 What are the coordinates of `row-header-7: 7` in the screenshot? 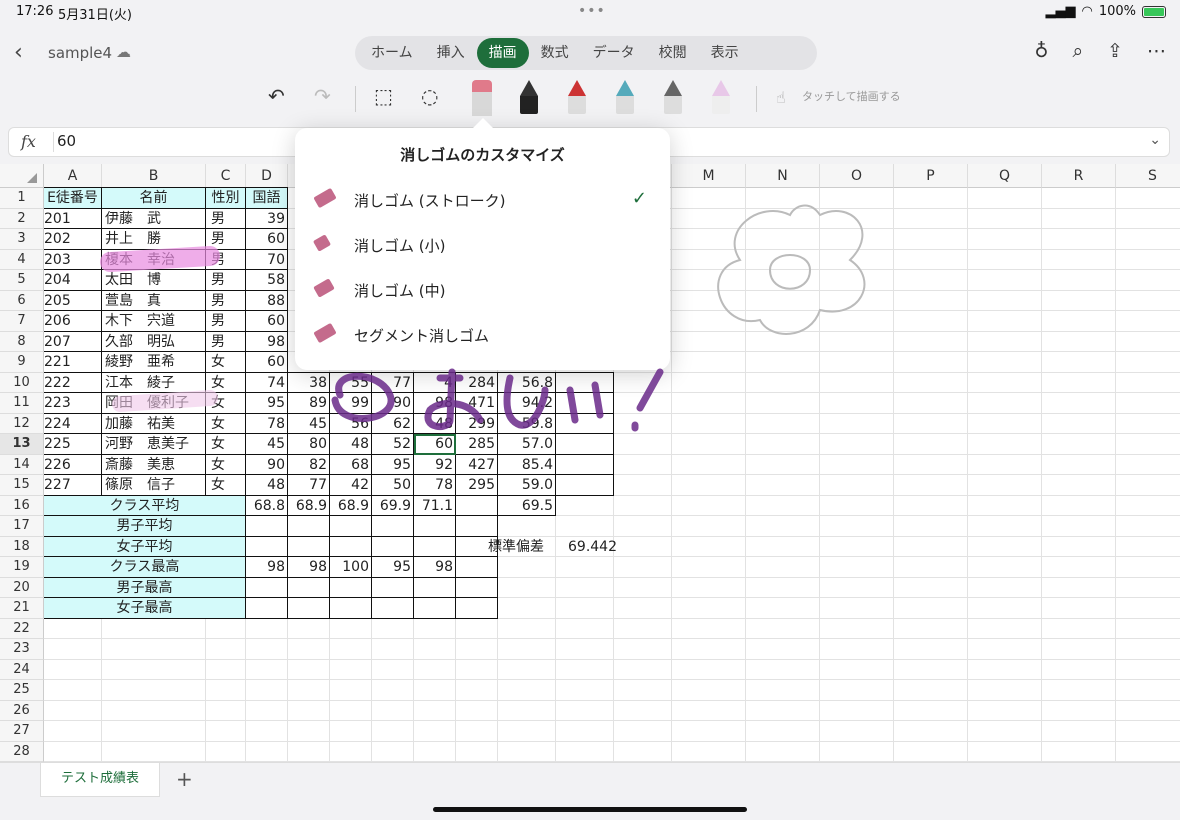 It's located at (22, 321).